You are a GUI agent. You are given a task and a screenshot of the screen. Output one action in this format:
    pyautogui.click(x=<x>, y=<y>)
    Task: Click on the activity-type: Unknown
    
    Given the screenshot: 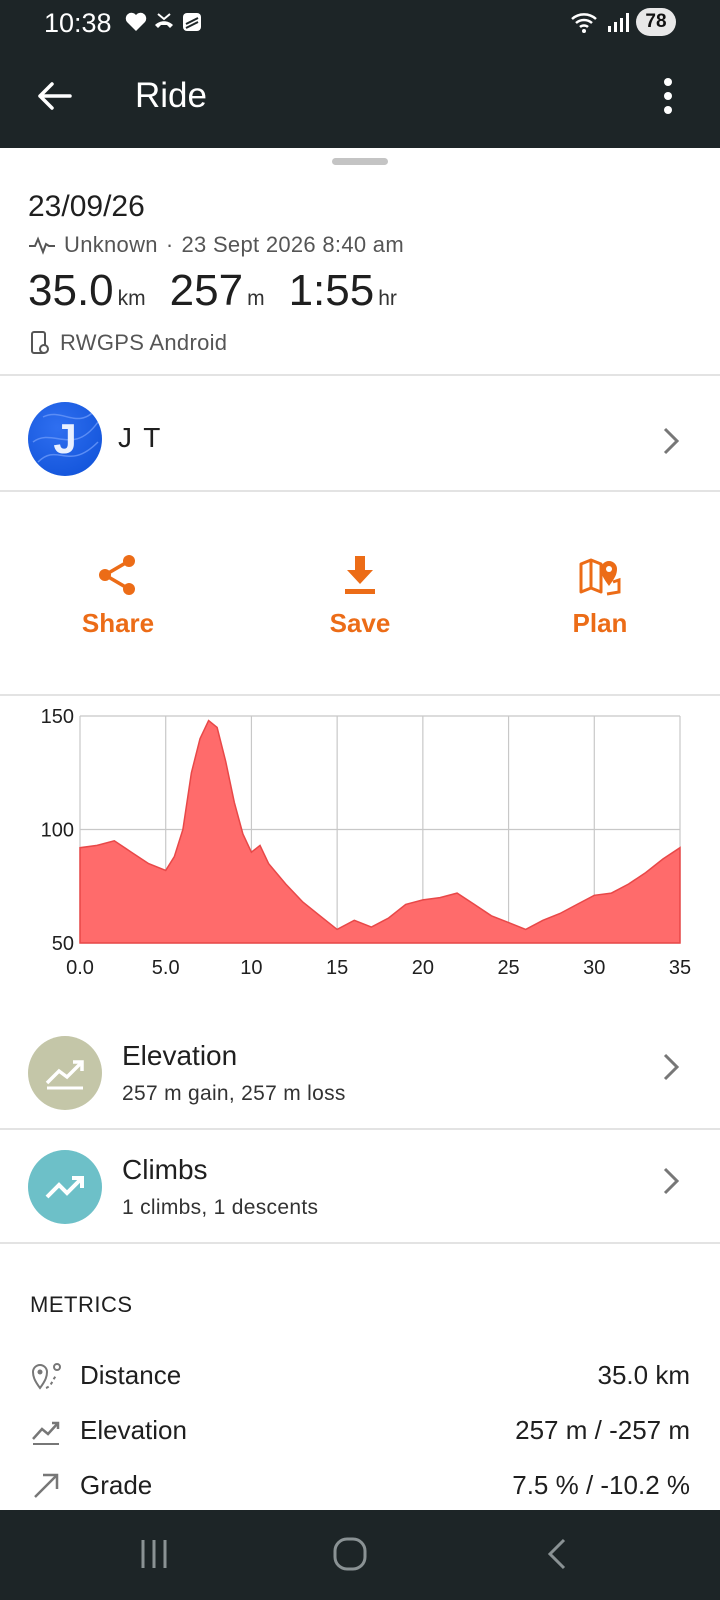 What is the action you would take?
    pyautogui.click(x=111, y=244)
    